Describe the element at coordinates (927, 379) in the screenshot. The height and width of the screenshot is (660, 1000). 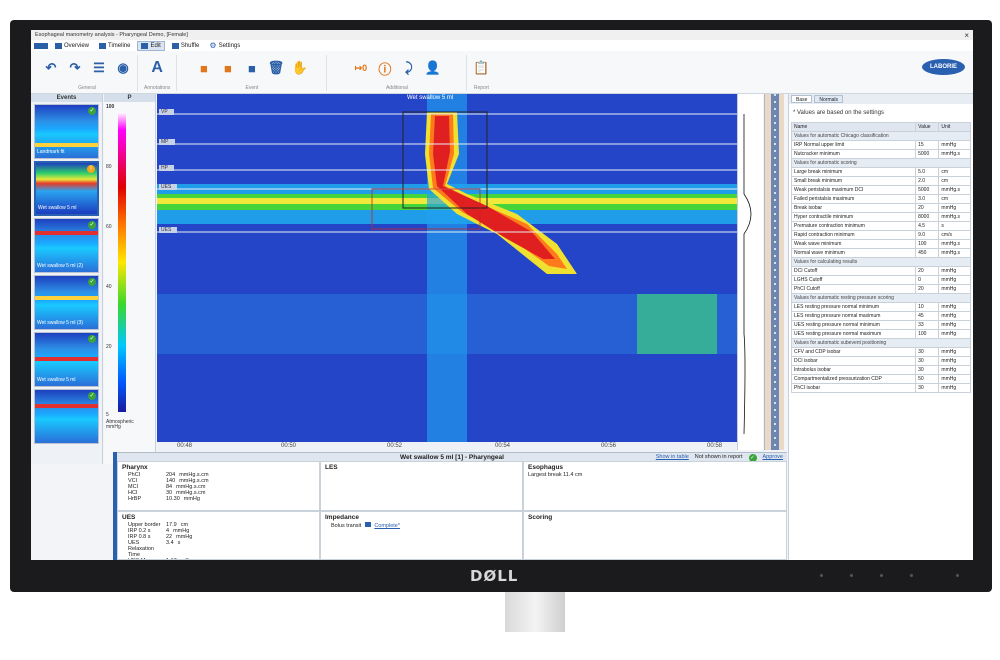
I see `cell-value: 50` at that location.